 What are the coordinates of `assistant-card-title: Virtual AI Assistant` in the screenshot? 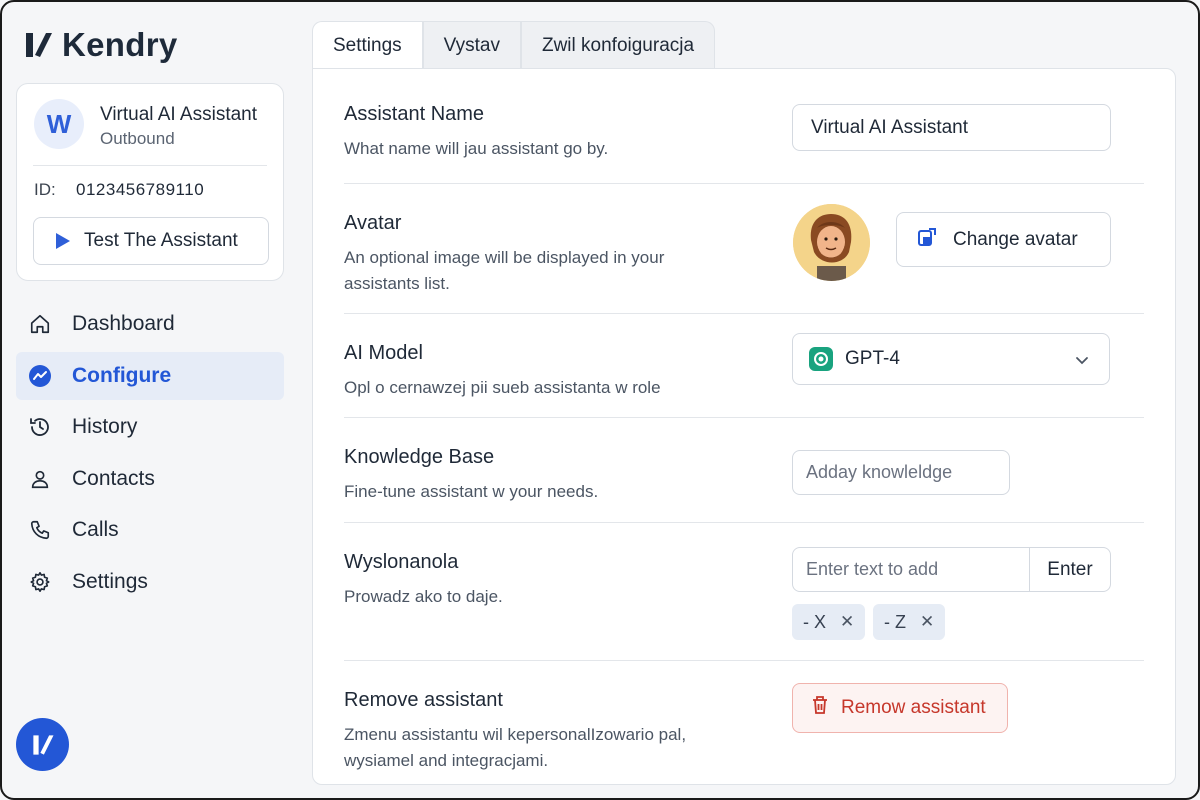 It's located at (179, 114).